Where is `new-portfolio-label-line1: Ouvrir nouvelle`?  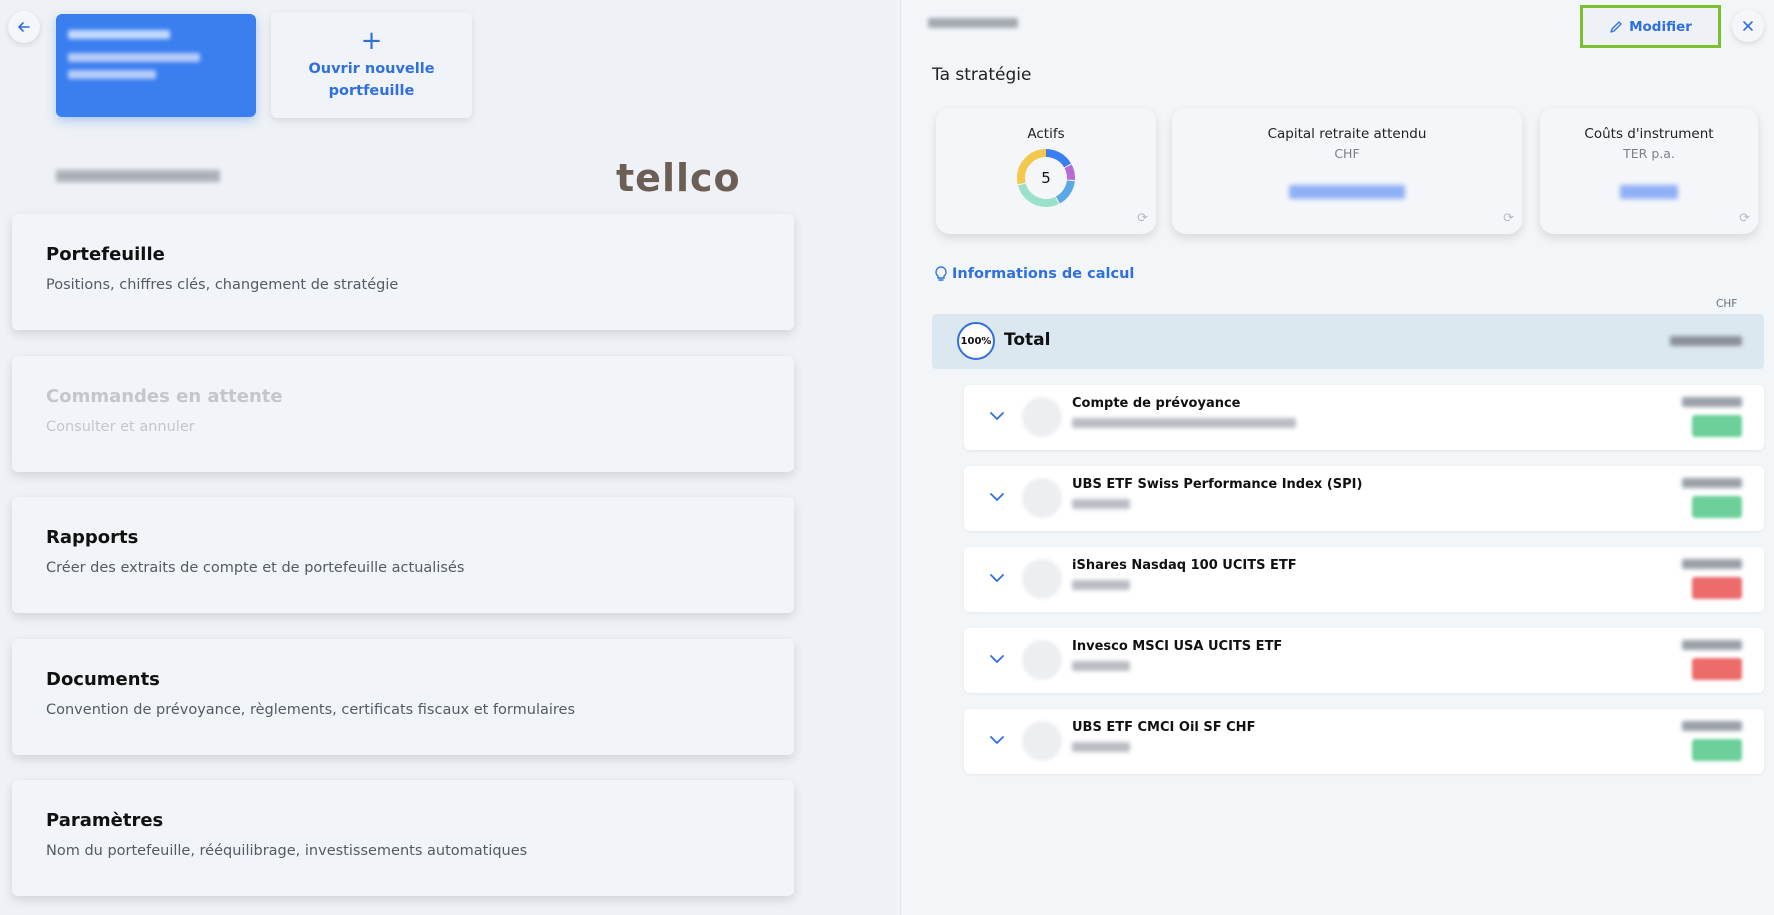 new-portfolio-label-line1: Ouvrir nouvelle is located at coordinates (371, 69).